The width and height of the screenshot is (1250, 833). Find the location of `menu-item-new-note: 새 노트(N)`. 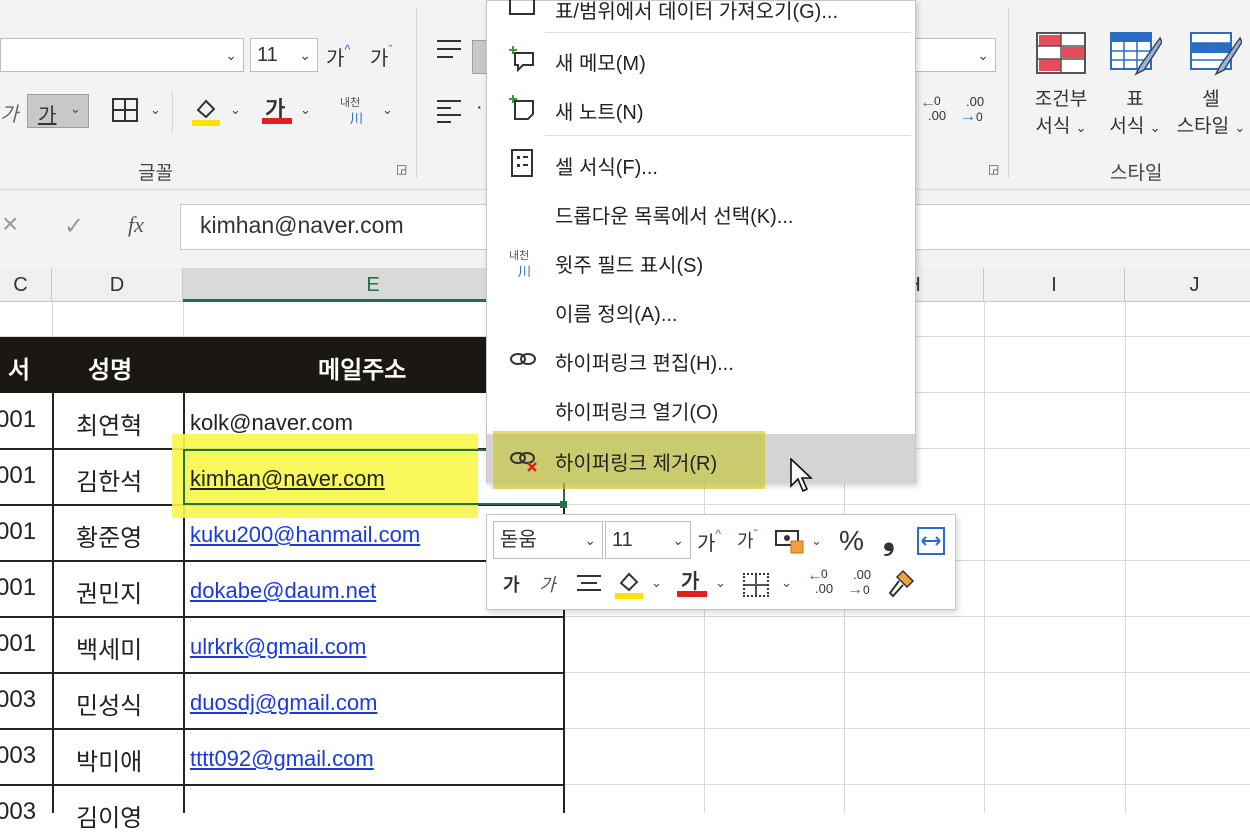

menu-item-new-note: 새 노트(N) is located at coordinates (701, 108).